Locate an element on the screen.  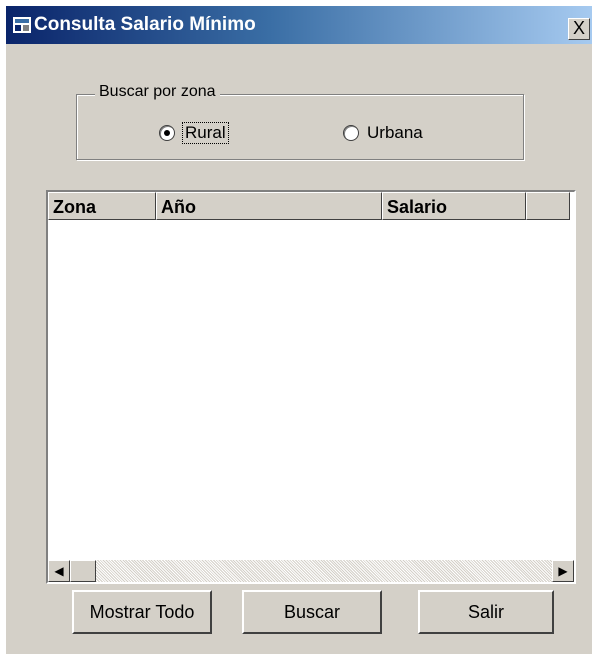
window-title: Consulta Salario Mínimo is located at coordinates (145, 24).